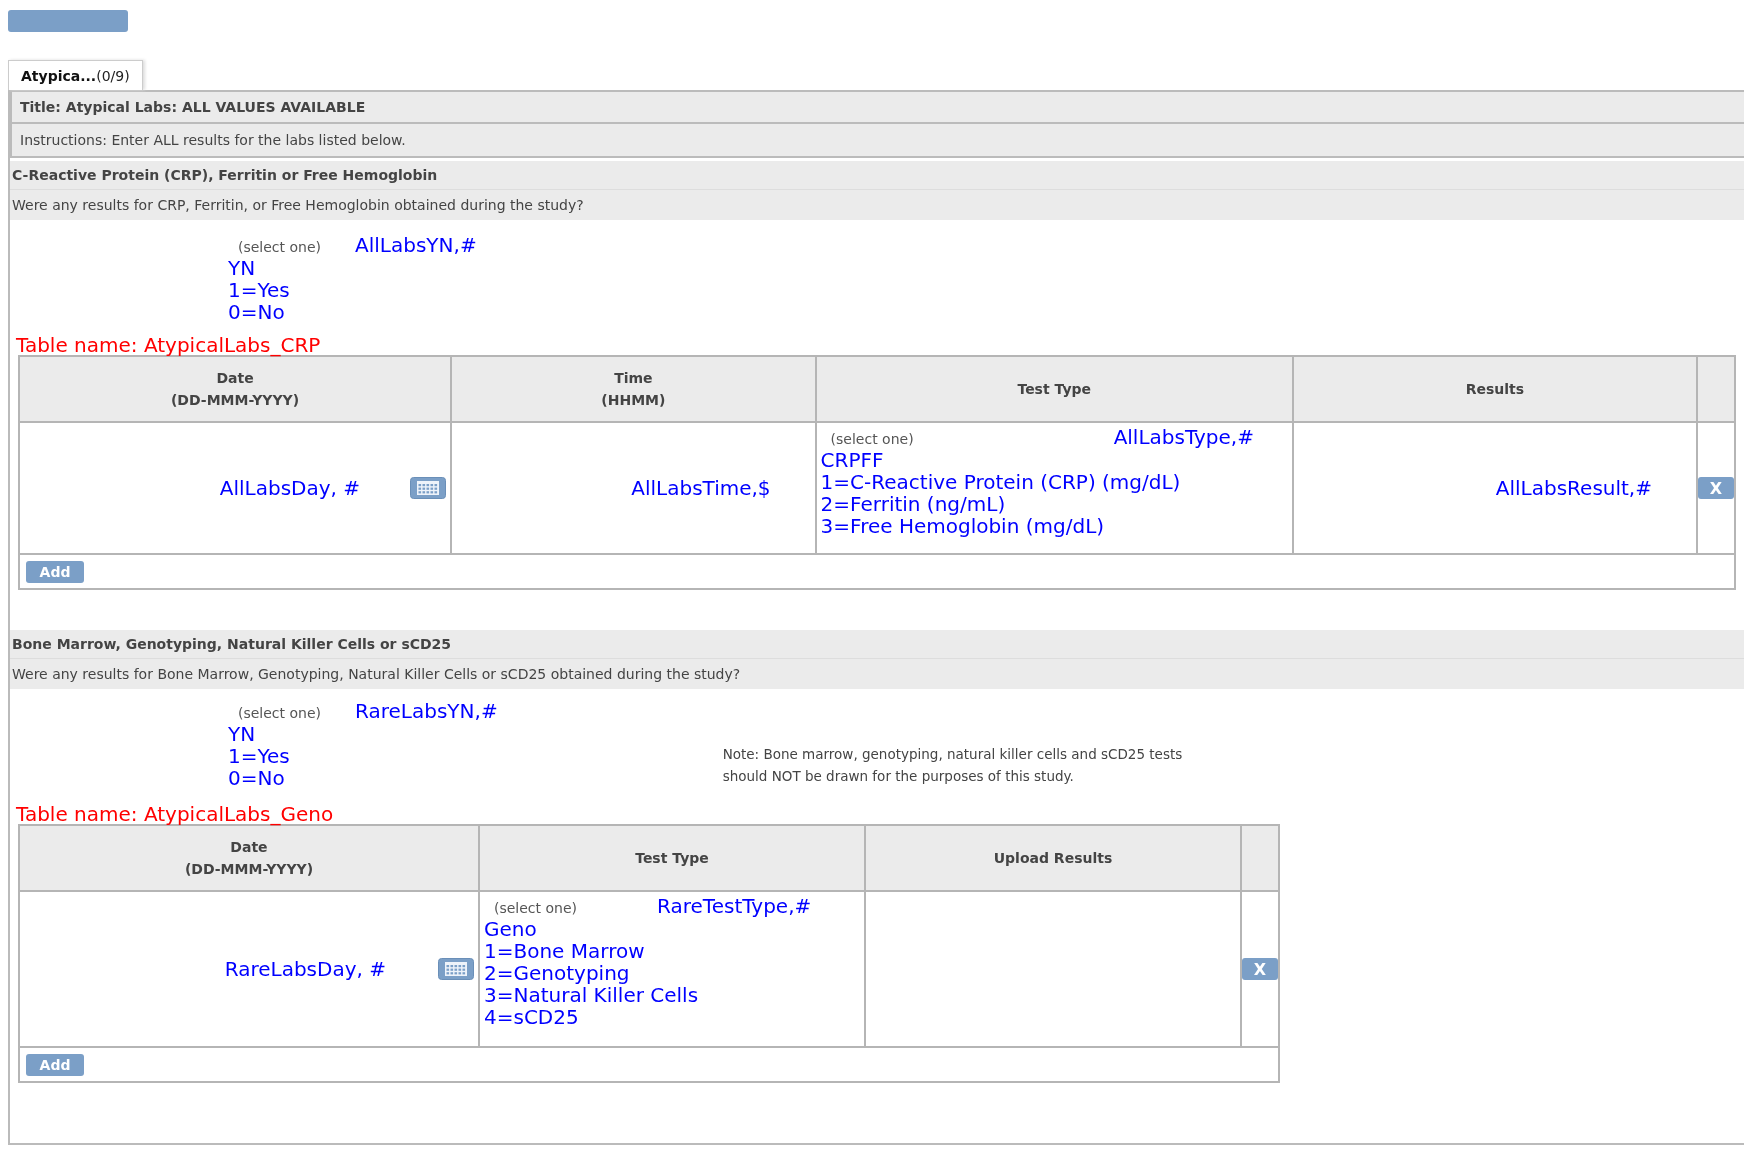 Image resolution: width=1752 pixels, height=1151 pixels. Describe the element at coordinates (877, 141) in the screenshot. I see `form-instructions: Instructions: Enter ALL results for the labs listed below.` at that location.